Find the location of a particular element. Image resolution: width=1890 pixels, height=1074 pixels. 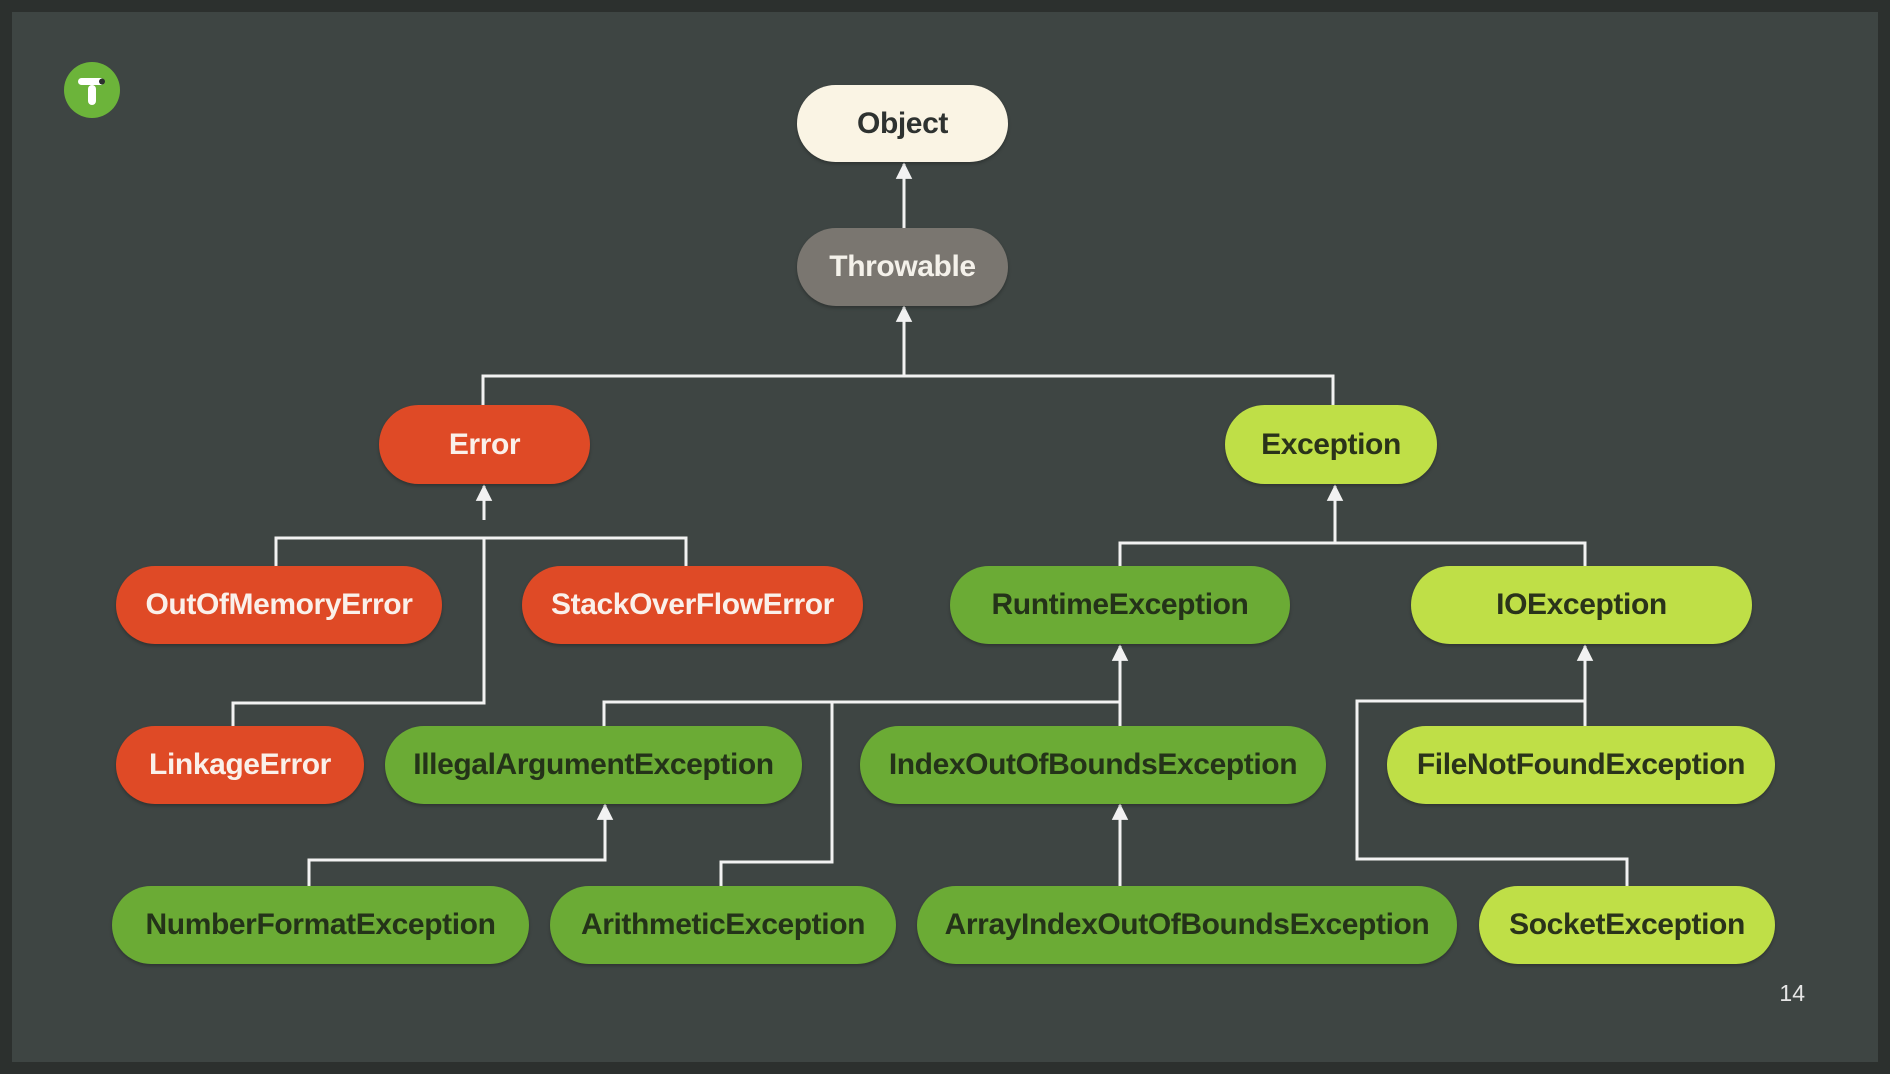

node-file-not-found-exception: FileNotFoundException is located at coordinates (1581, 765).